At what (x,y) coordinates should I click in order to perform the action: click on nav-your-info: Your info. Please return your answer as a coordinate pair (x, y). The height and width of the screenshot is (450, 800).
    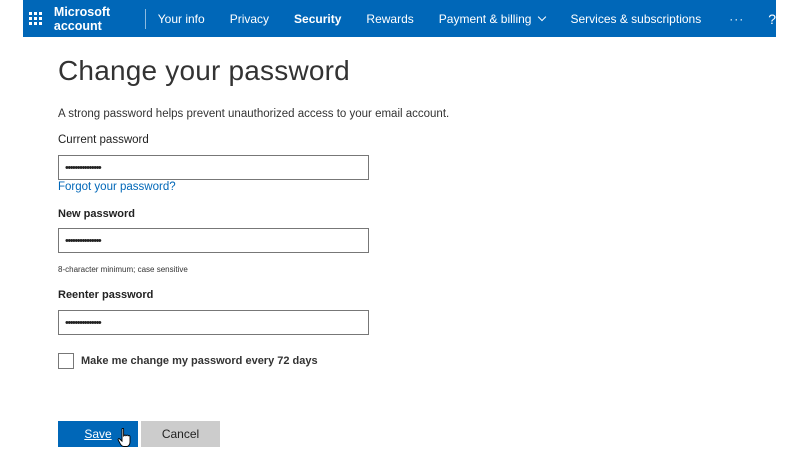
    Looking at the image, I should click on (181, 19).